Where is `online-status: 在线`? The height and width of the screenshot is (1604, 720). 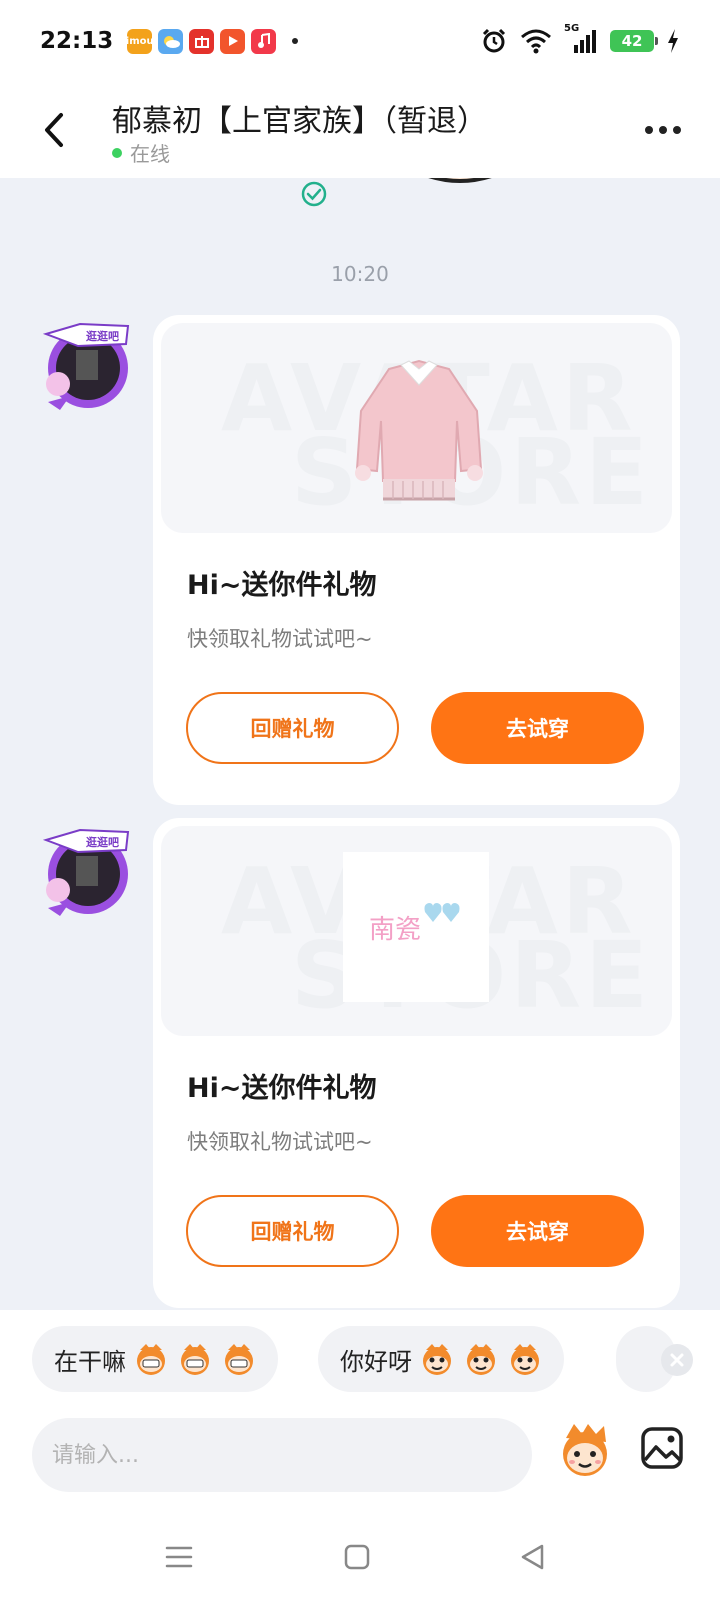 online-status: 在线 is located at coordinates (141, 152).